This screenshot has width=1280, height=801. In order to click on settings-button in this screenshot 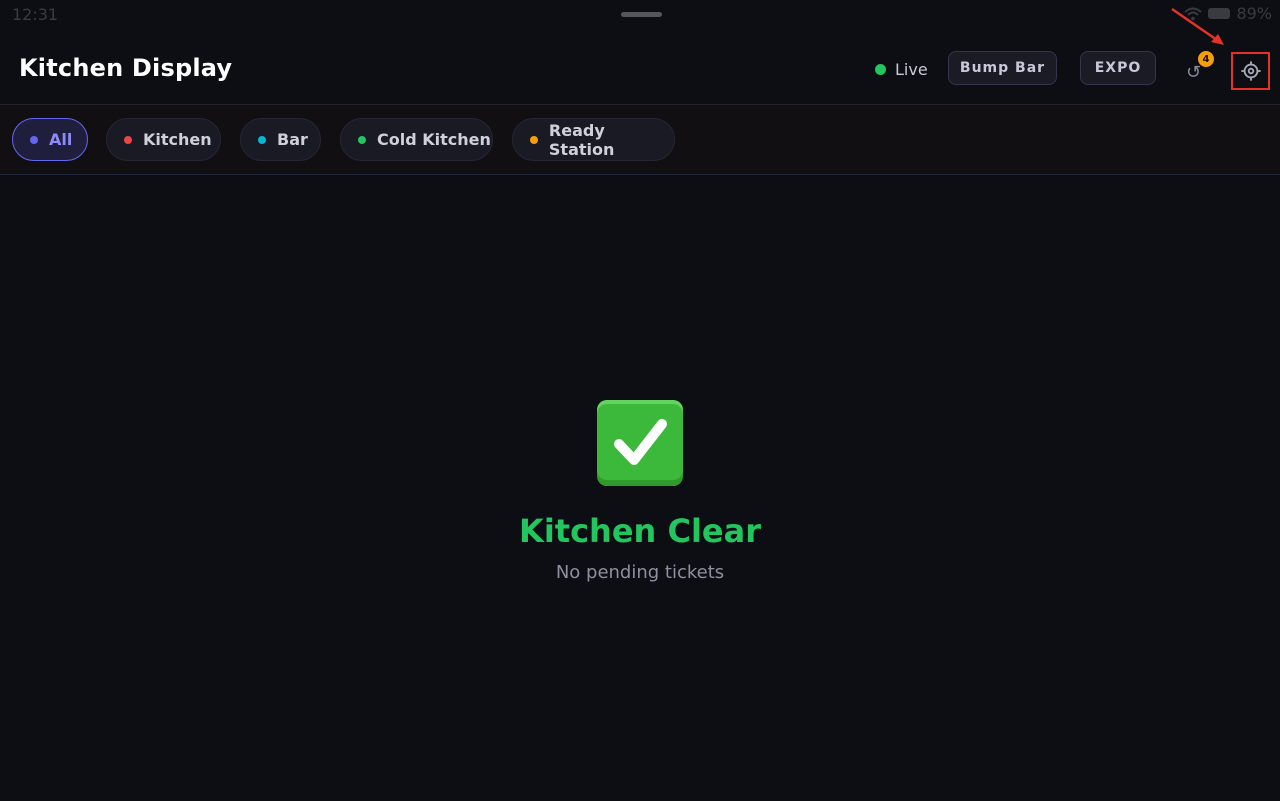, I will do `click(1250, 71)`.